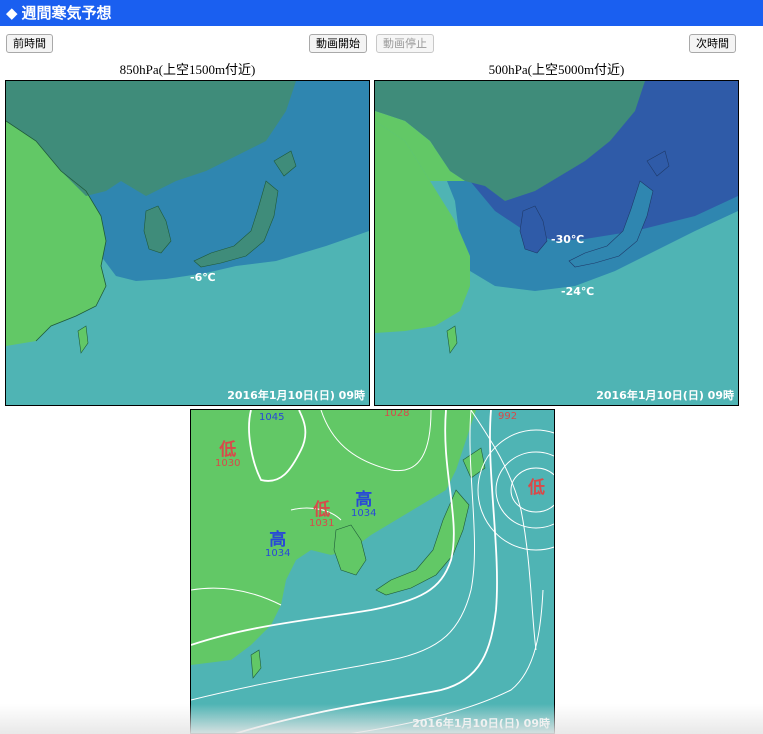 The height and width of the screenshot is (734, 763). What do you see at coordinates (568, 239) in the screenshot?
I see `temp-label-500-upper: -30℃` at bounding box center [568, 239].